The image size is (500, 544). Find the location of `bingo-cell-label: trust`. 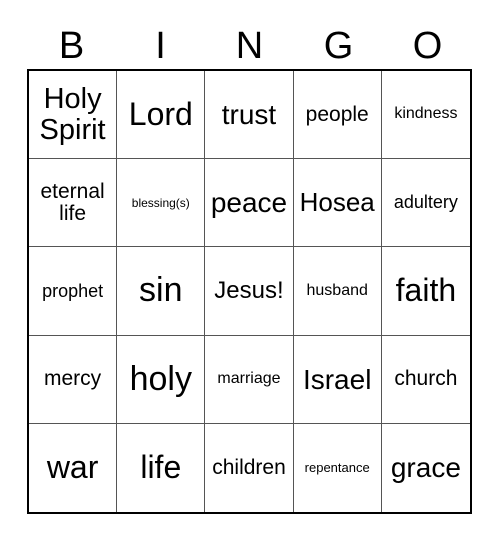

bingo-cell-label: trust is located at coordinates (249, 115).